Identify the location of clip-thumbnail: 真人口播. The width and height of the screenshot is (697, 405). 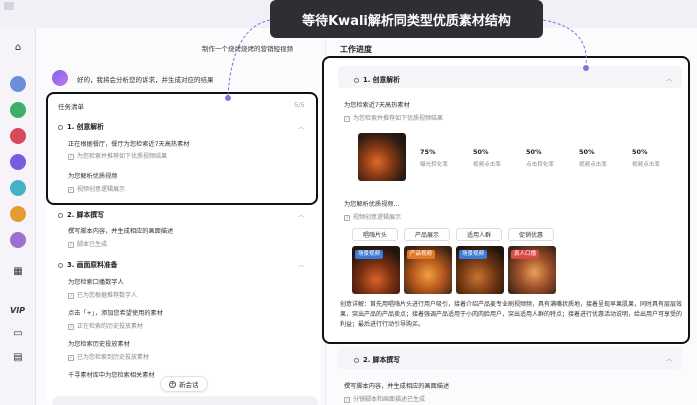
(532, 270).